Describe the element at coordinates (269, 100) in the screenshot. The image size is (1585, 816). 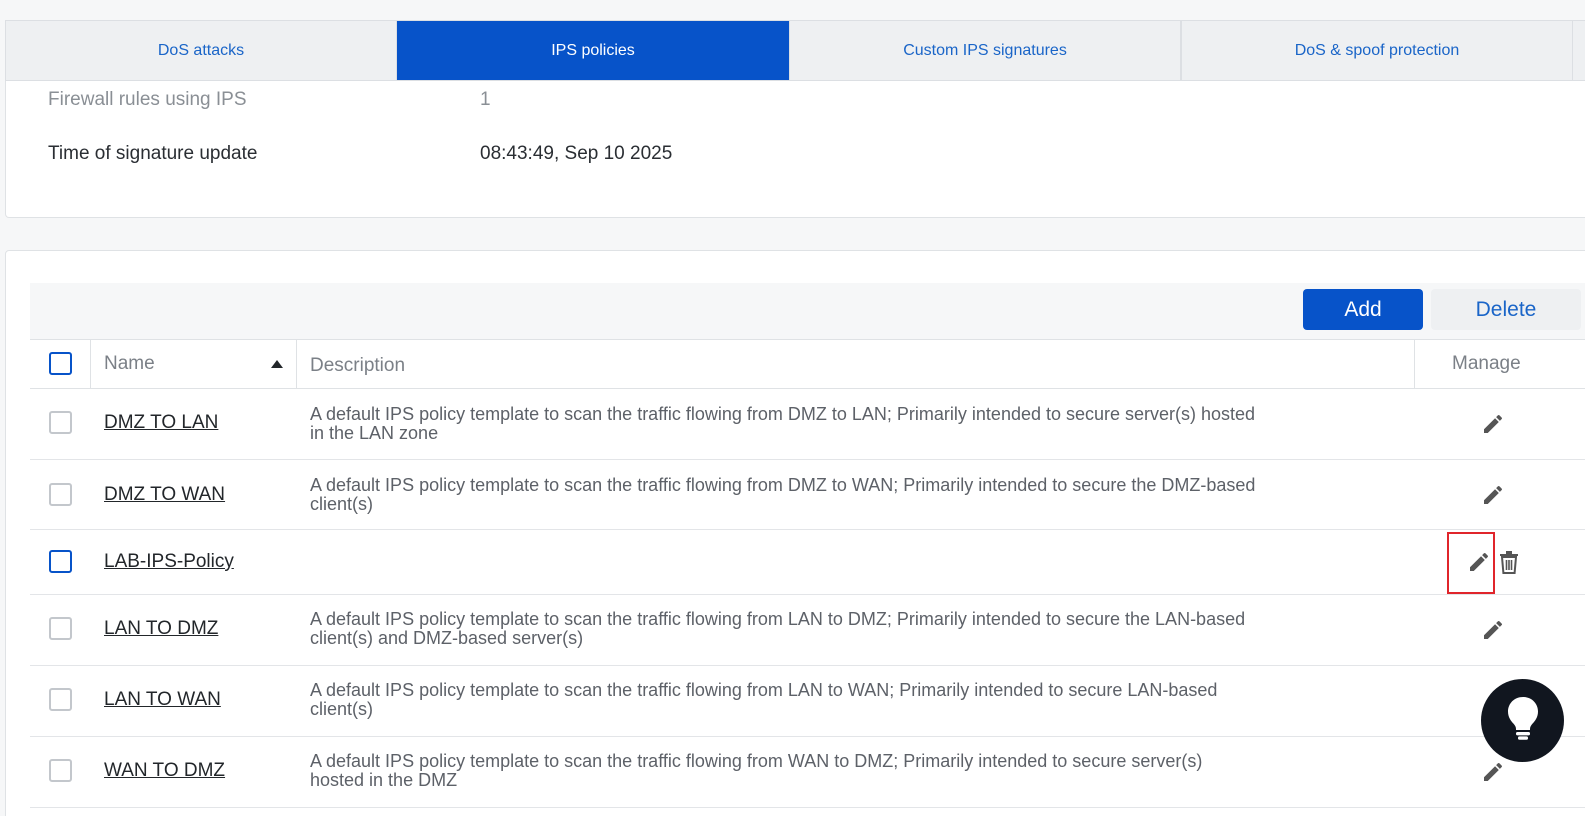
I see `firewall-rules-row: Firewall rules using IPS 1` at that location.